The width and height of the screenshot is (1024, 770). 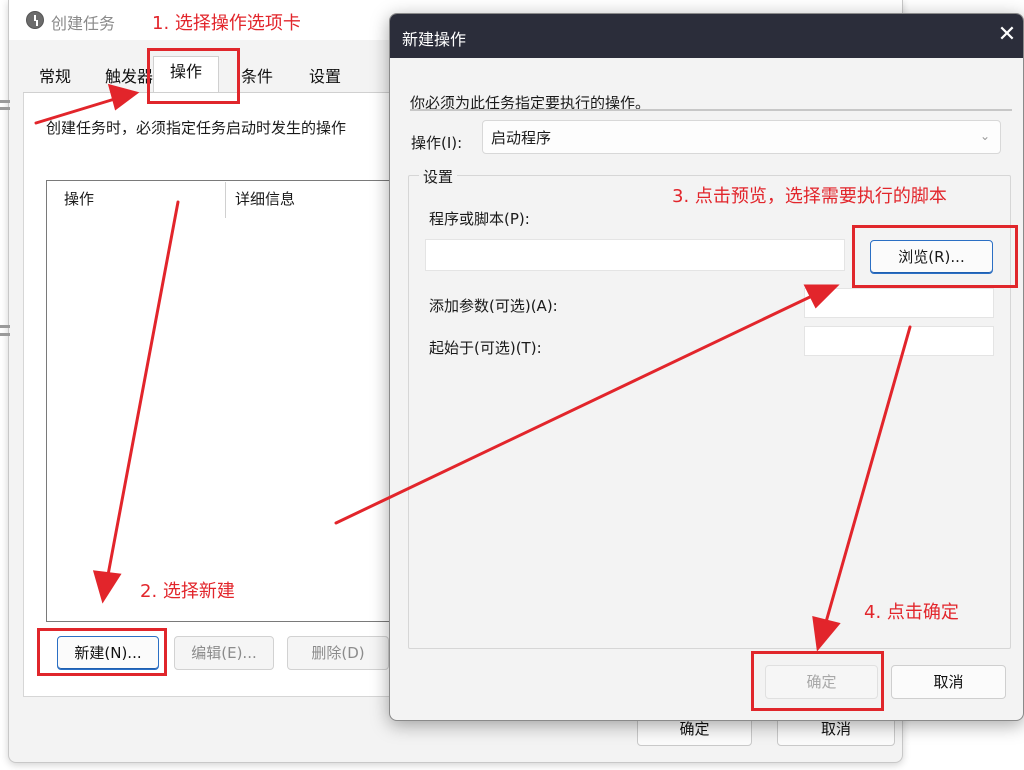 I want to click on action-type-label: 操作(I):, so click(x=437, y=143).